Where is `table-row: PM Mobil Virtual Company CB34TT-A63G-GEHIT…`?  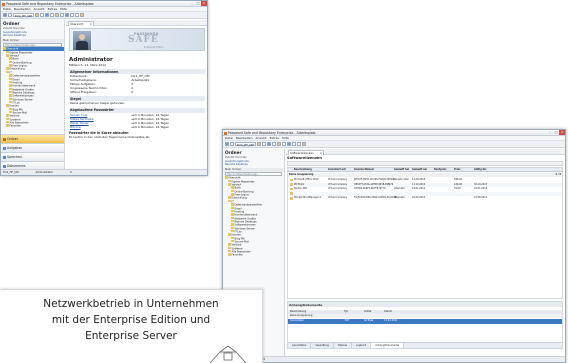 table-row: PM Mobil Virtual Company CB34TT-A63G-GEHIT… is located at coordinates (425, 184).